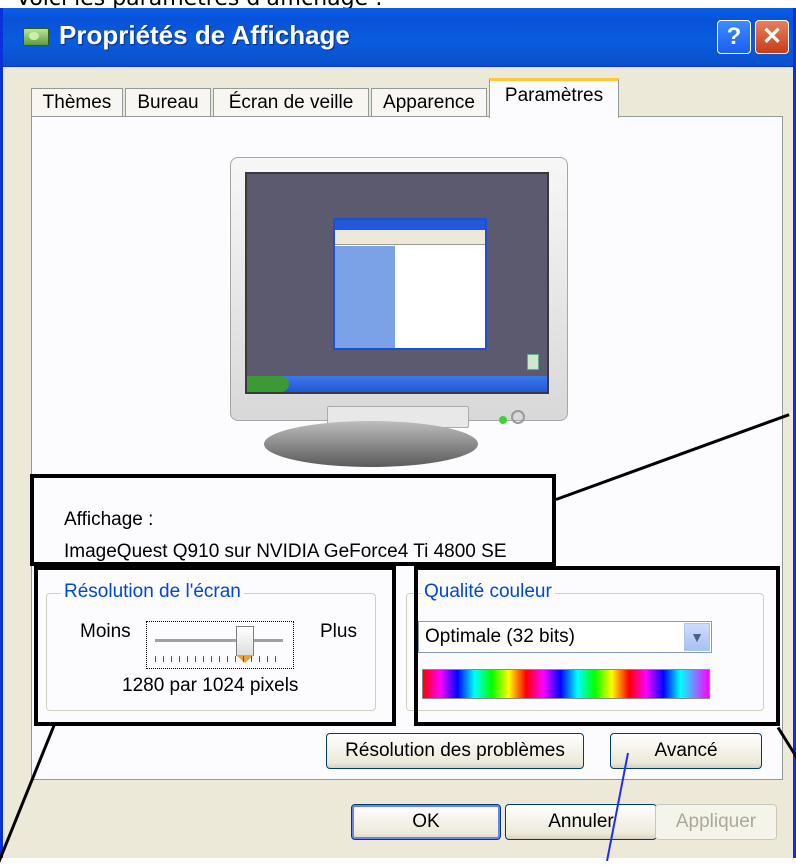 This screenshot has height=865, width=796. Describe the element at coordinates (215, 646) in the screenshot. I see `annotation-box-resolution` at that location.